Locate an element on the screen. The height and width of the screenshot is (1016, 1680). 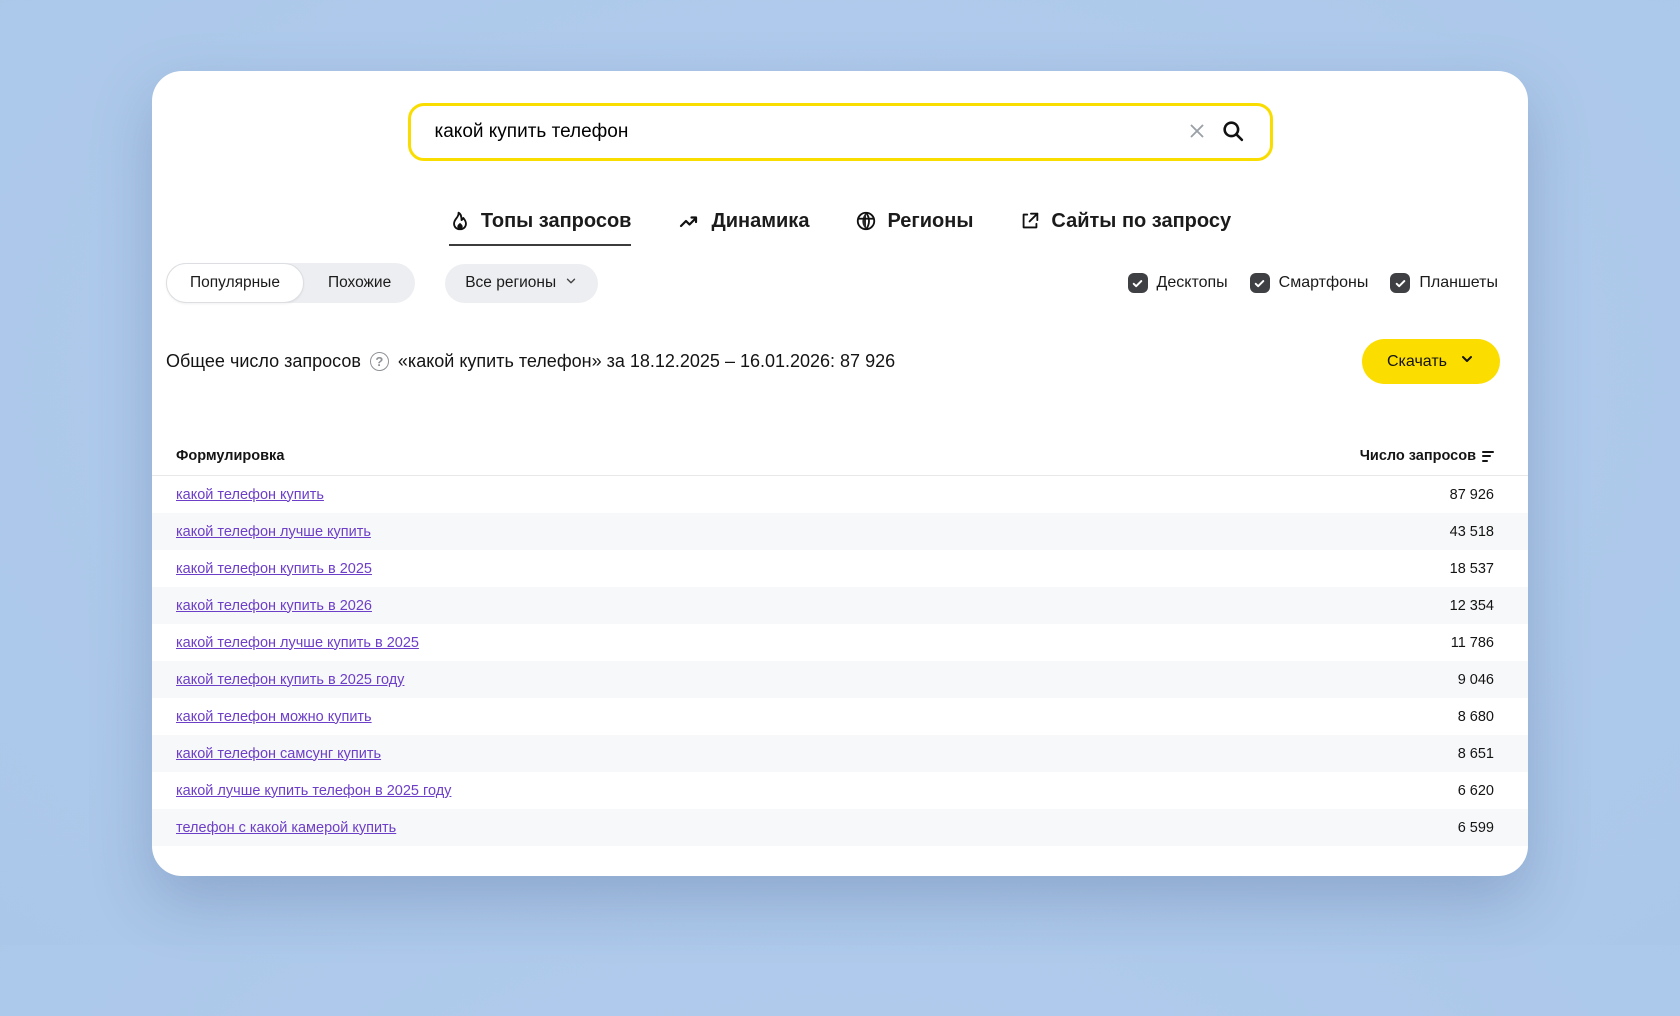
search-icon is located at coordinates (1233, 132).